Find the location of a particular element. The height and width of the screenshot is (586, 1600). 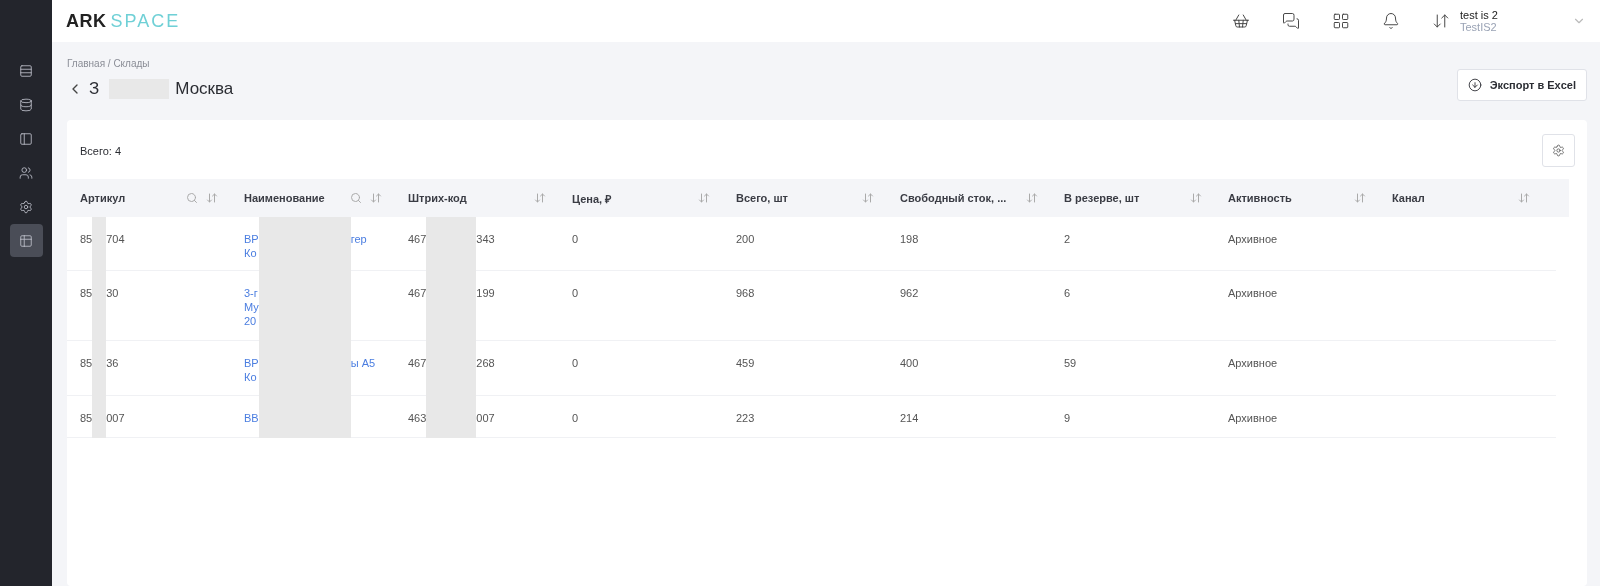

column-header: Цена, ₽ is located at coordinates (592, 198).